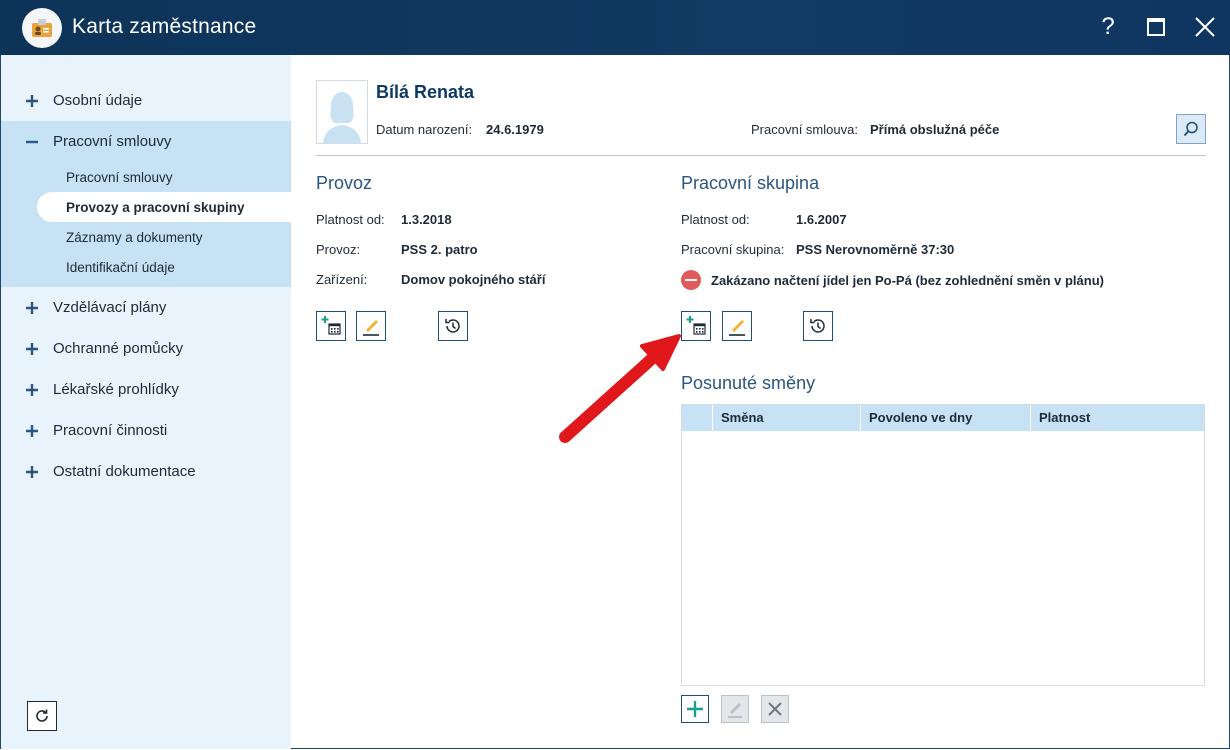 The height and width of the screenshot is (750, 1230). I want to click on maximize-icon, so click(1156, 27).